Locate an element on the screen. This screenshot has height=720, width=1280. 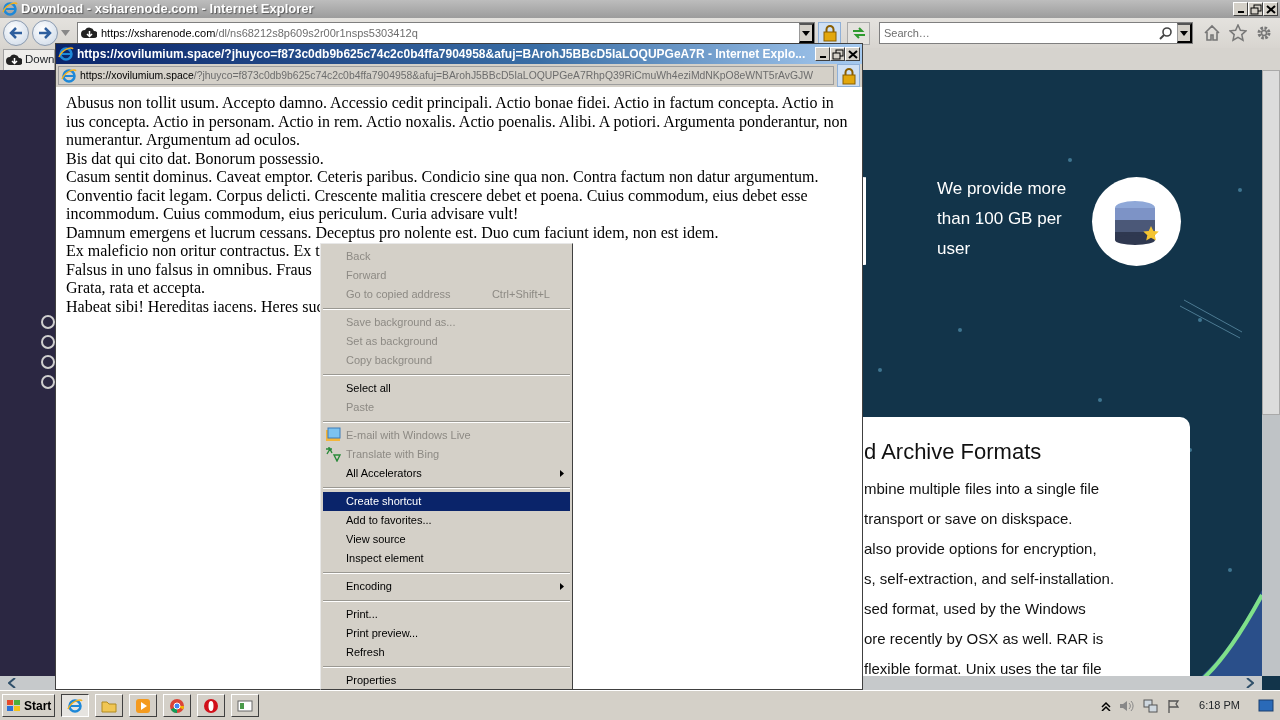
start-button: Start is located at coordinates (29, 705).